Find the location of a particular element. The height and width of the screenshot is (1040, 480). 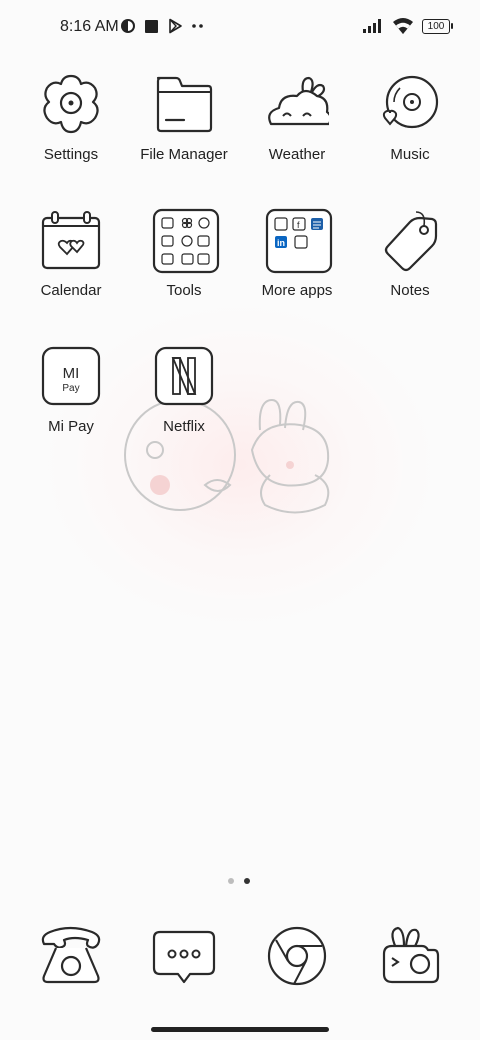

page-dot-active is located at coordinates (247, 881).